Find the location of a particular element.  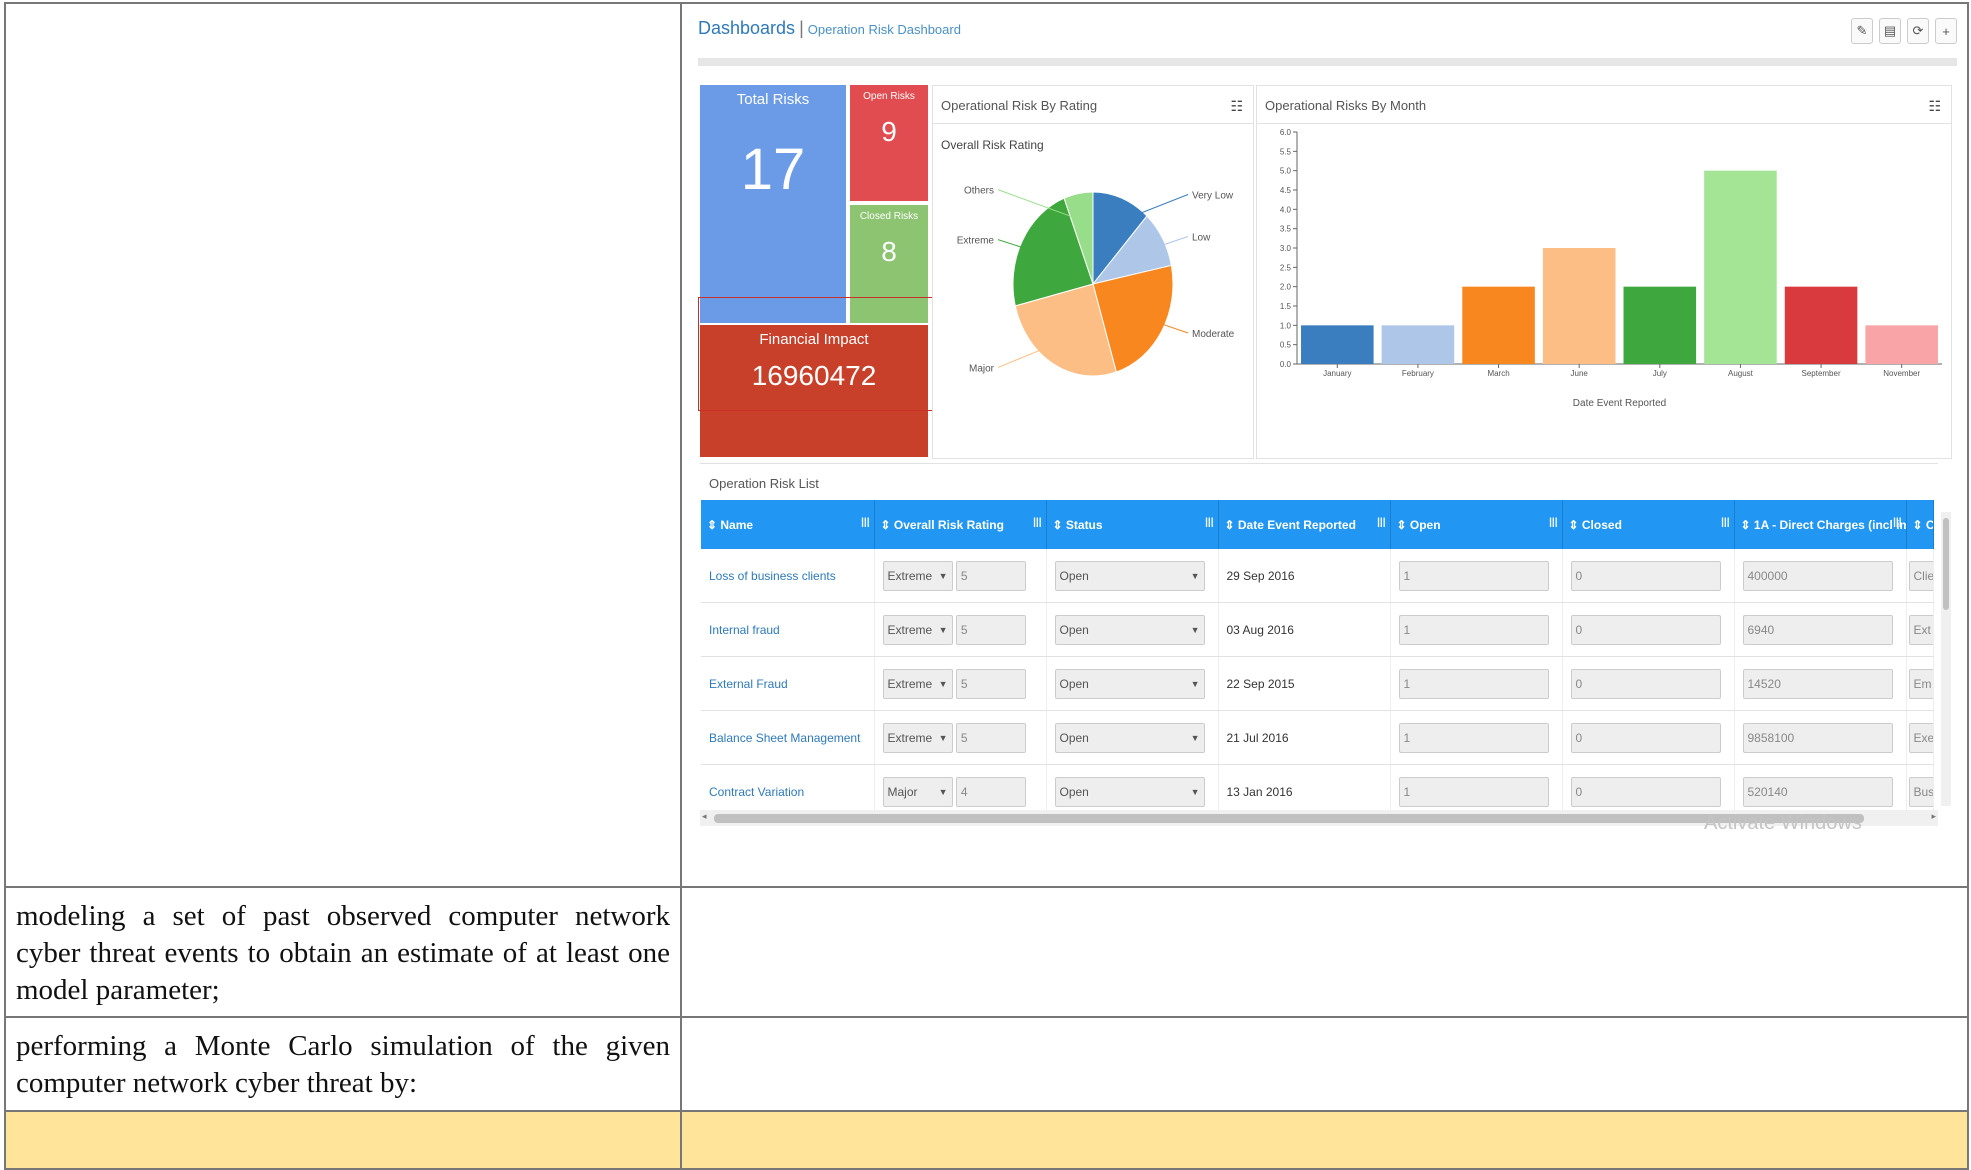

pie-chart-title: Overall Risk Rating is located at coordinates (992, 145).